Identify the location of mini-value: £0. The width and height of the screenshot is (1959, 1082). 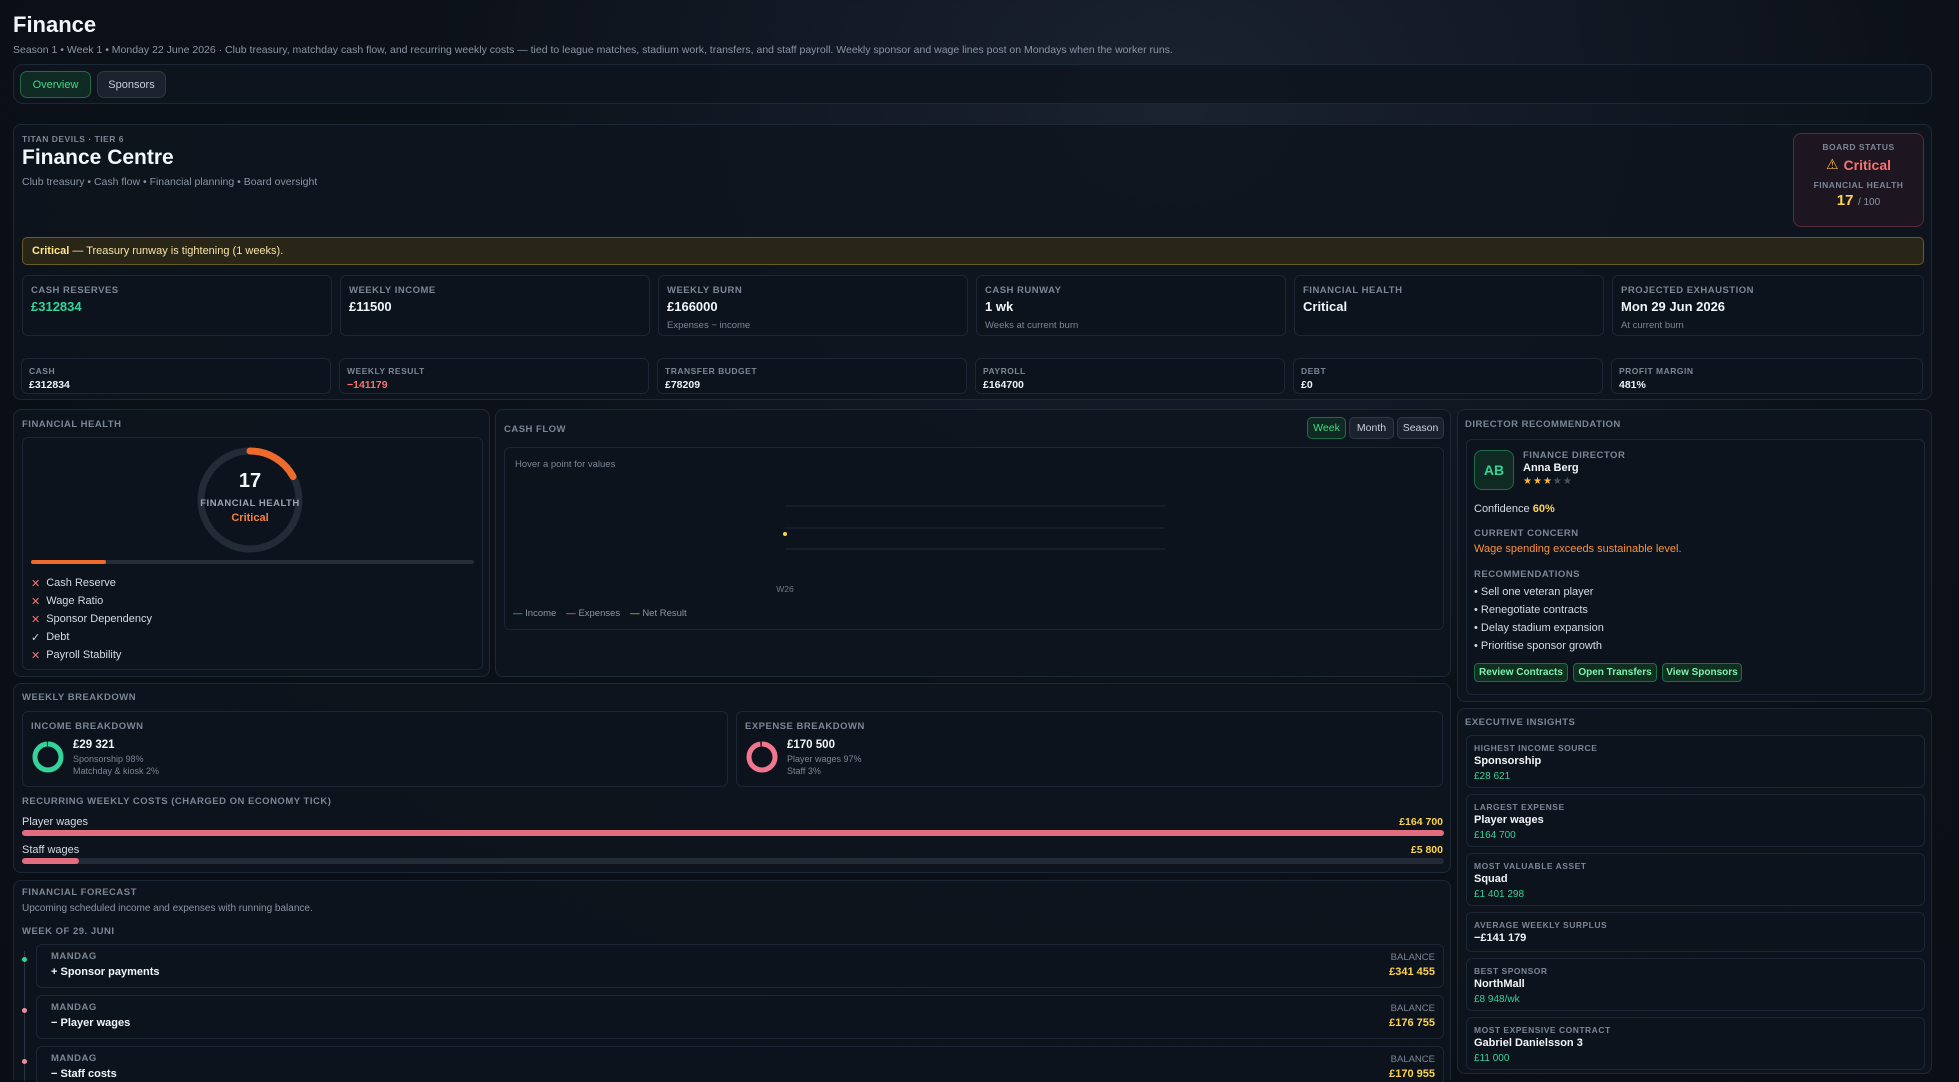
(1307, 385).